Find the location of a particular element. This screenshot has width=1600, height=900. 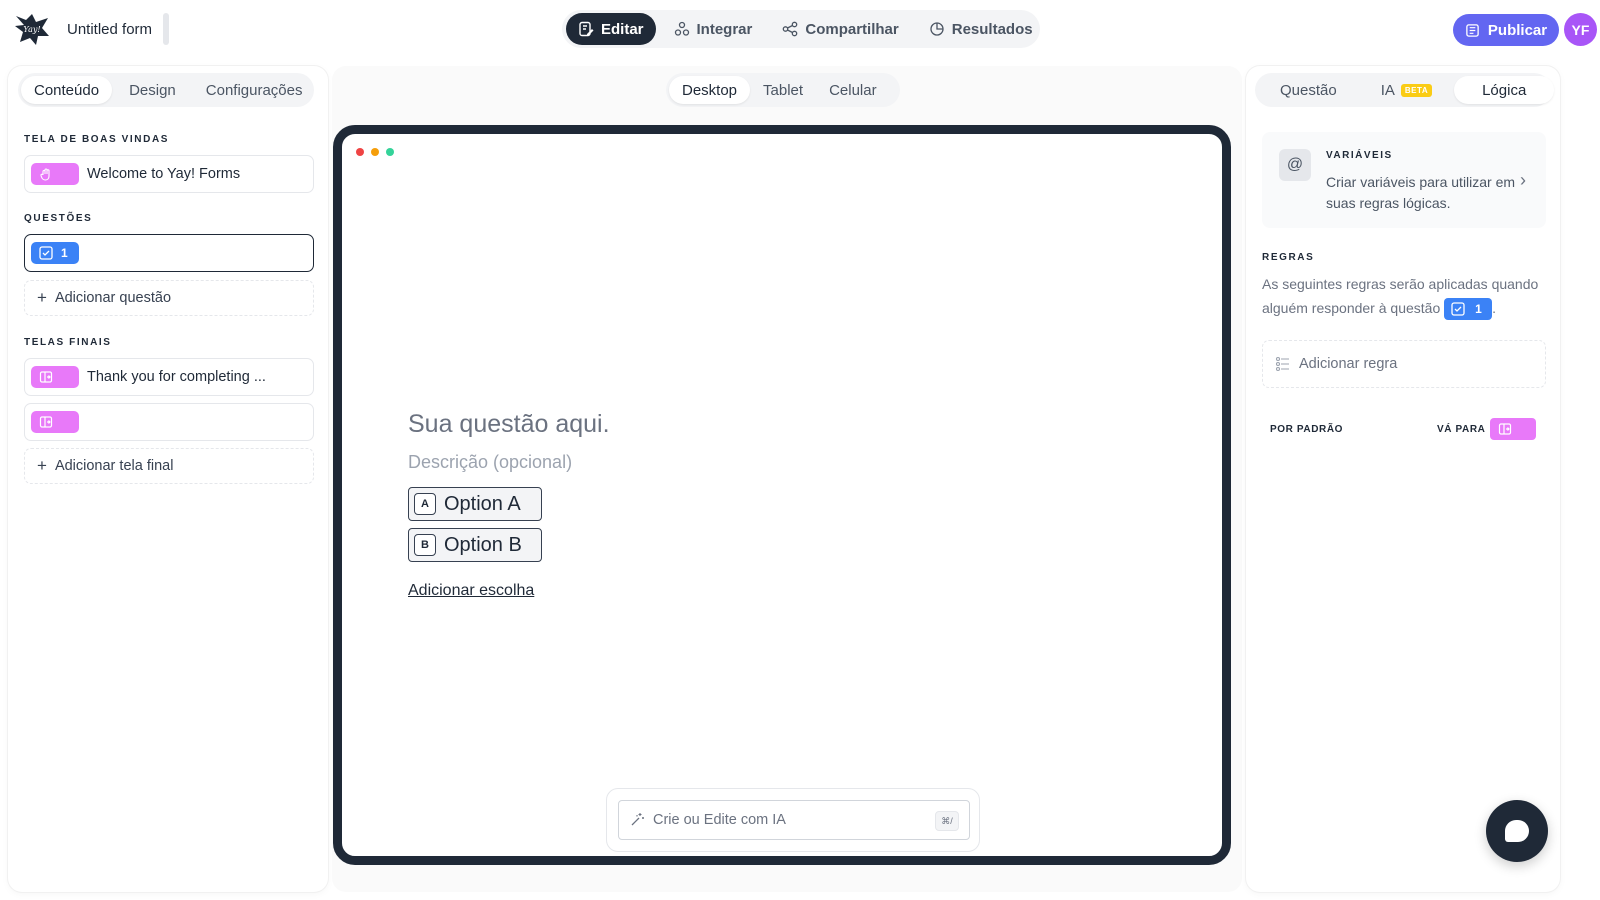

welcome-screen-label: Welcome to Yay! Forms is located at coordinates (164, 174).